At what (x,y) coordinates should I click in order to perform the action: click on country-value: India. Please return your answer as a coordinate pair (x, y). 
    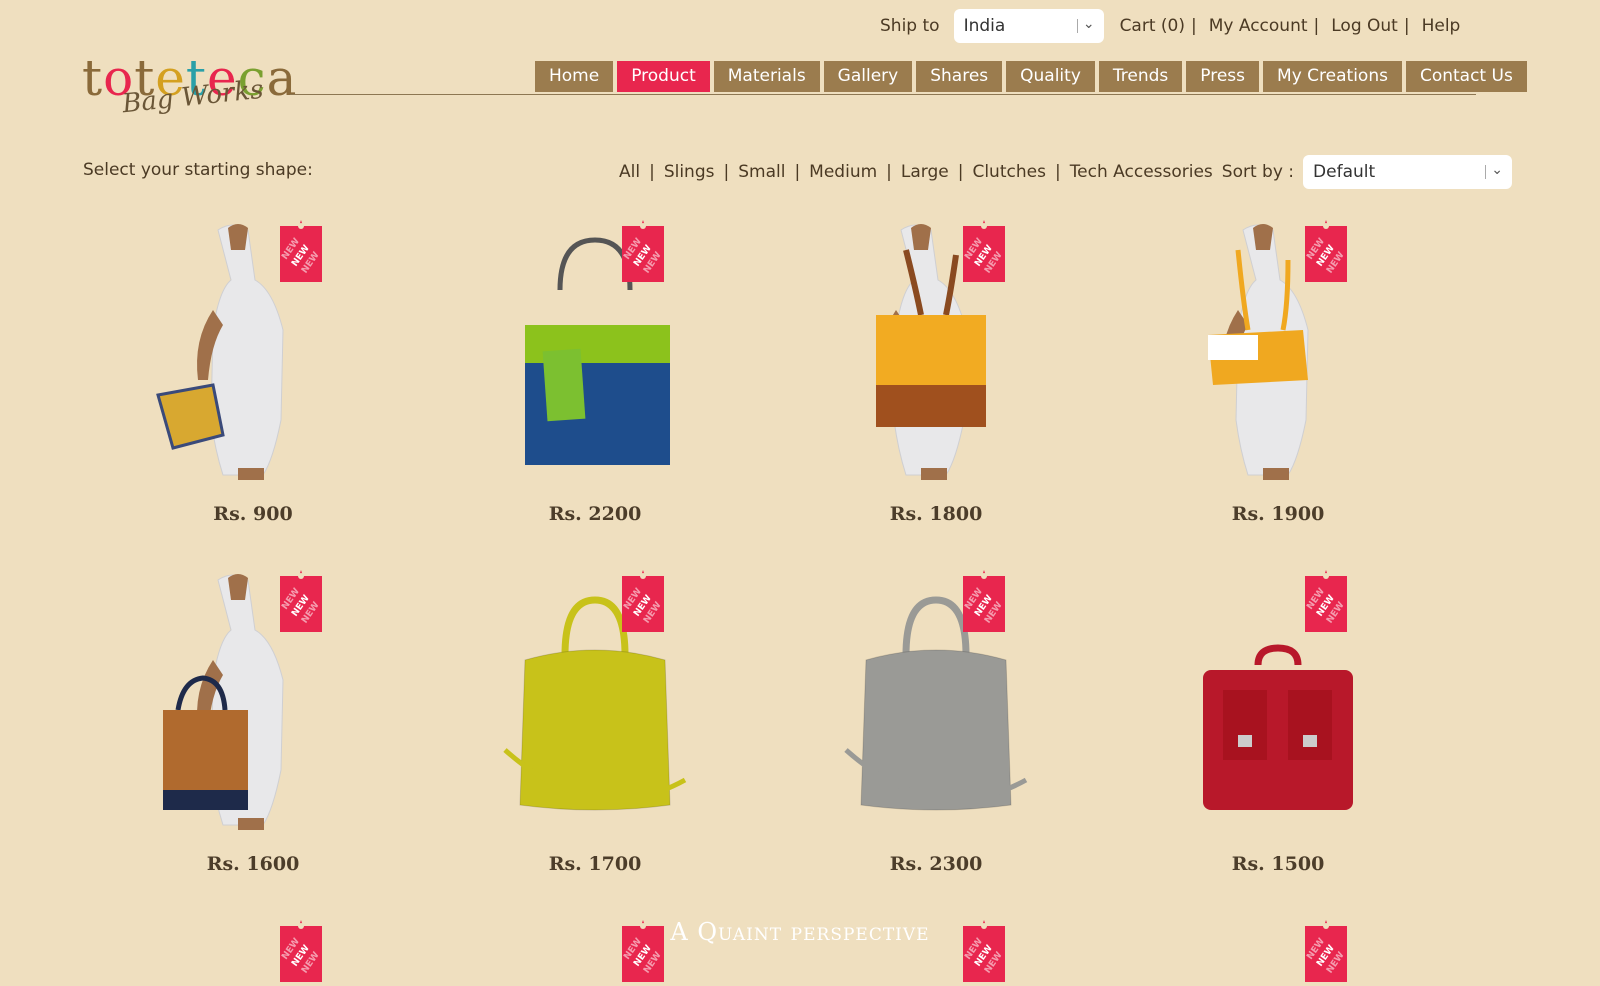
    Looking at the image, I should click on (984, 26).